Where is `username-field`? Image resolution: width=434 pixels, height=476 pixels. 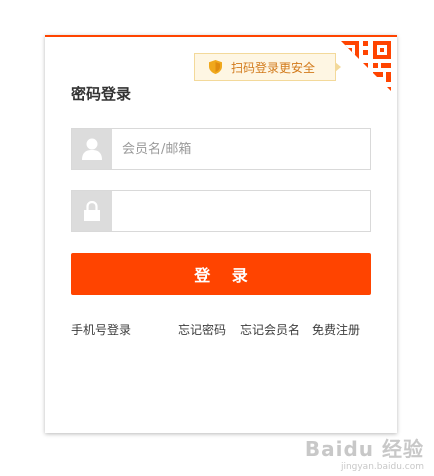
username-field is located at coordinates (221, 149).